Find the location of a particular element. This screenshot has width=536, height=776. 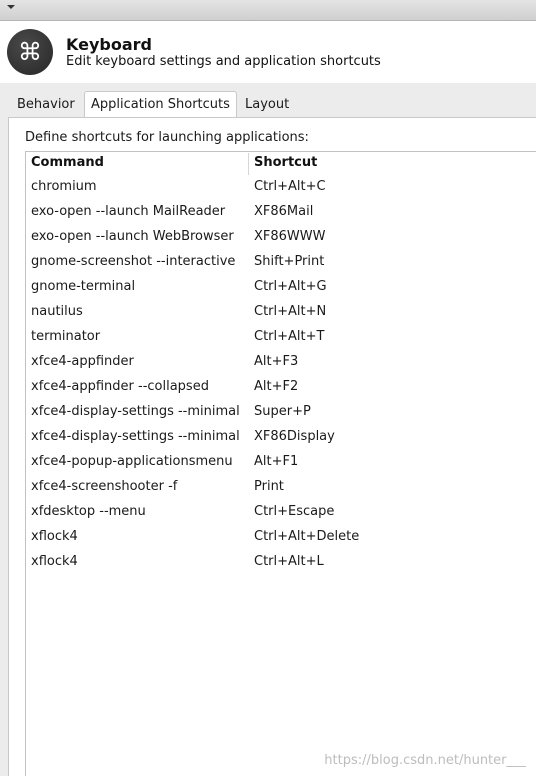

shortcut-cell: Ctrl+Alt+G is located at coordinates (290, 286).